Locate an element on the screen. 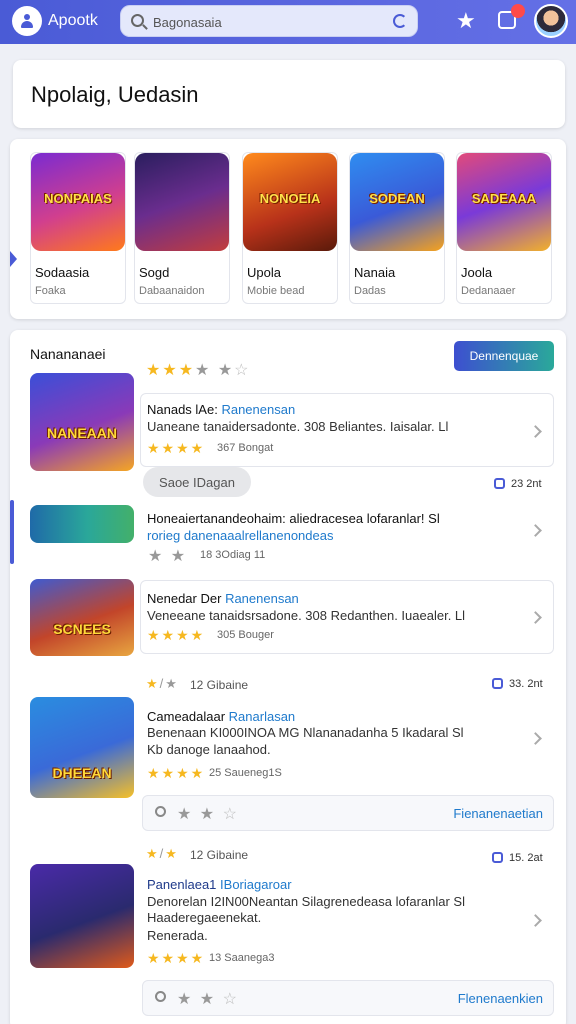 This screenshot has width=576, height=1024. item-description-2: Haaderegaeenekat. is located at coordinates (204, 917).